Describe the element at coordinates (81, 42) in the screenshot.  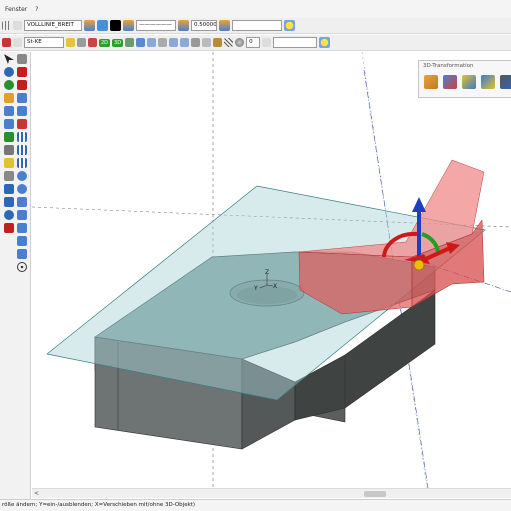
I see `tool-icon-a` at that location.